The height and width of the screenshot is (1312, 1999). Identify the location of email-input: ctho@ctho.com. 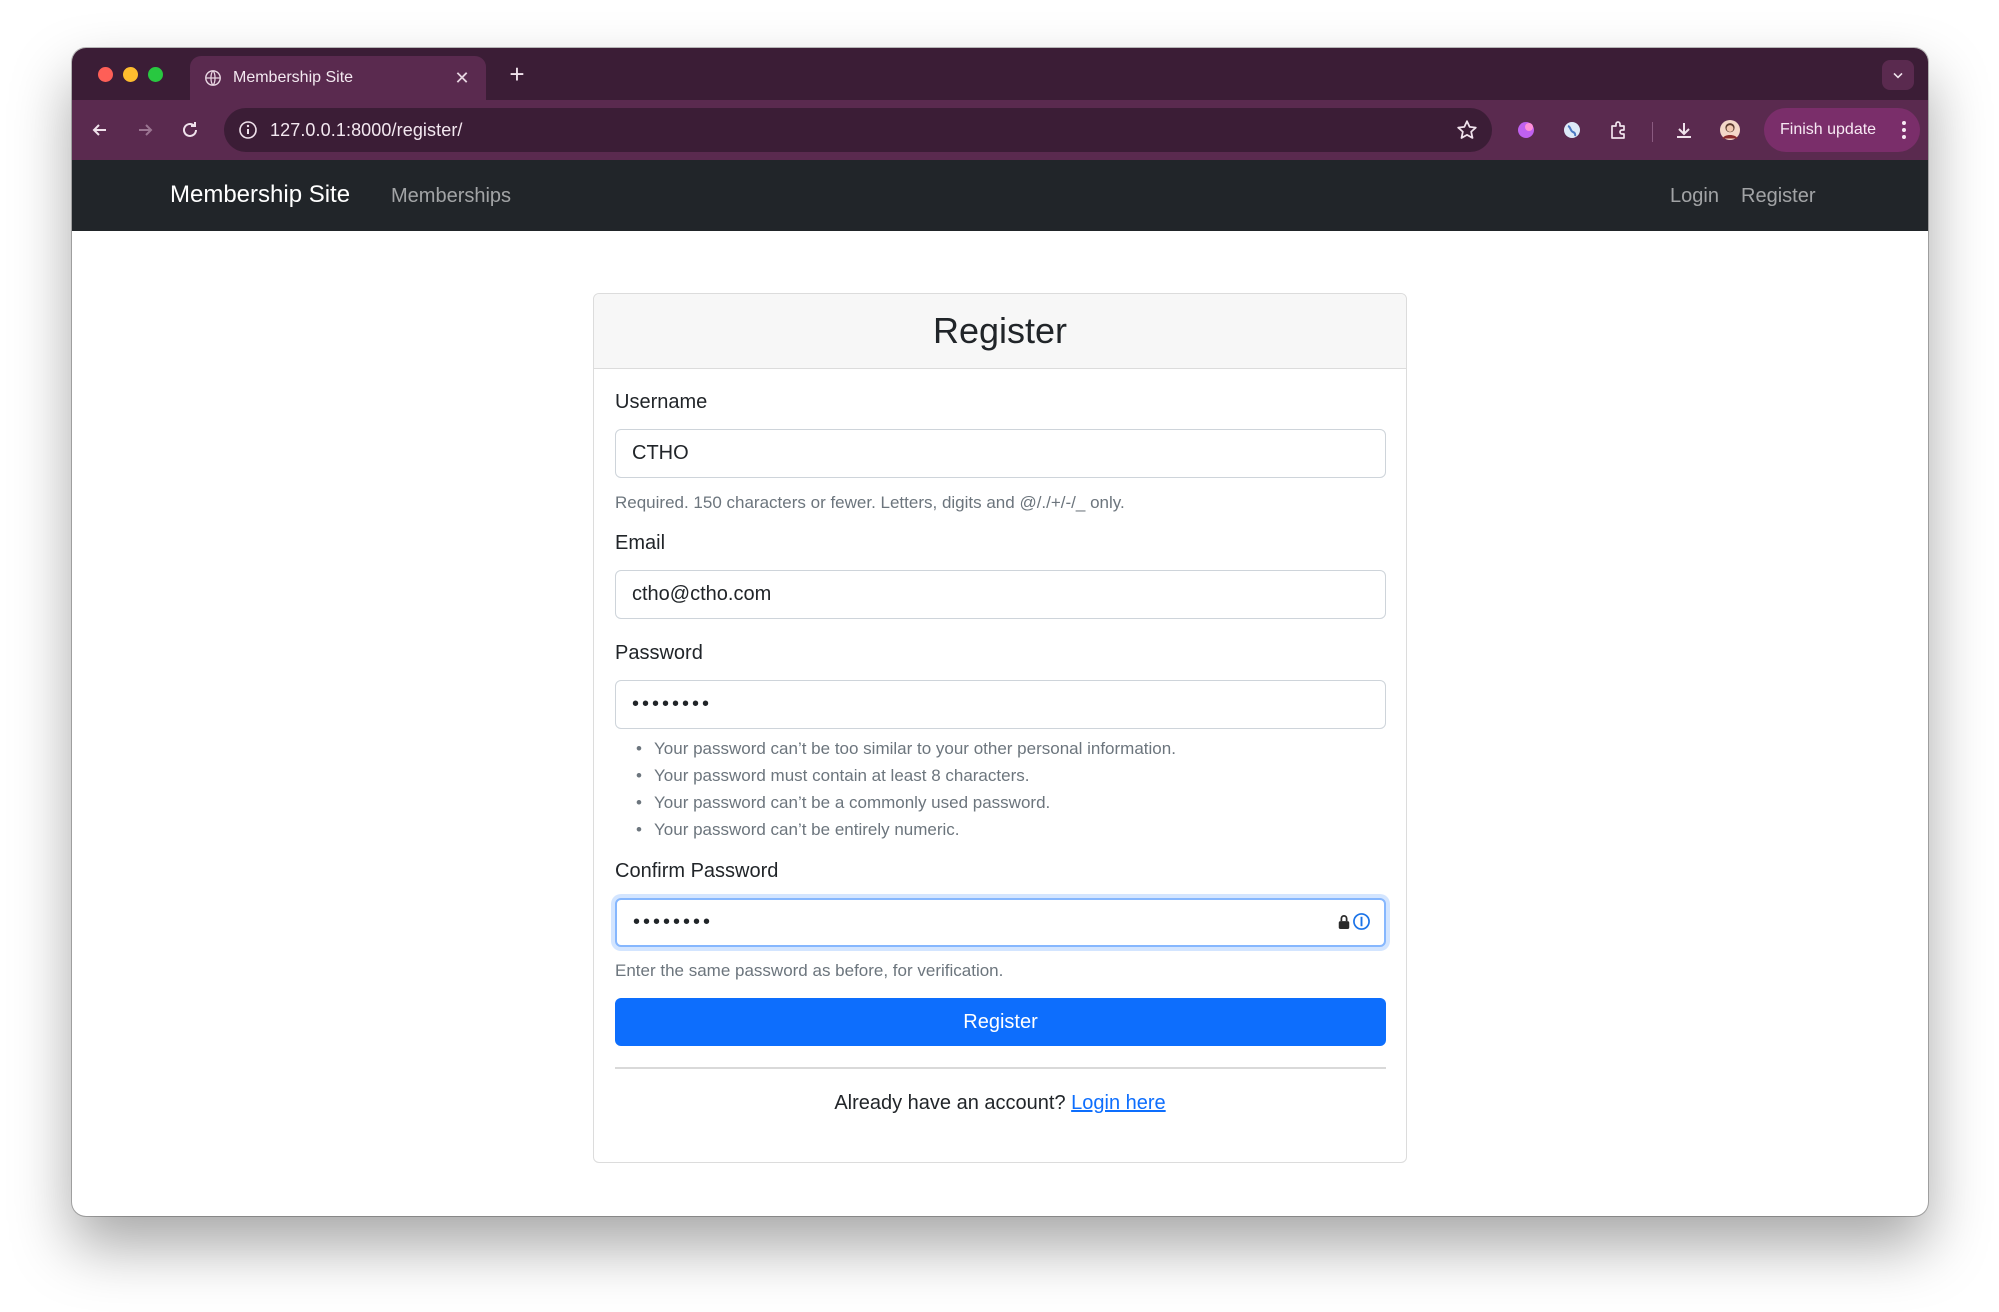
(1000, 594).